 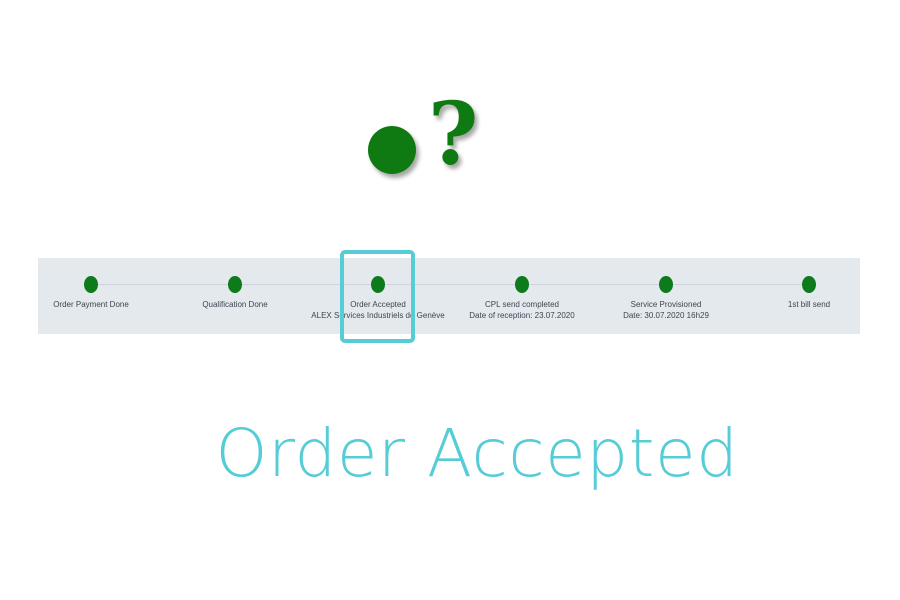 I want to click on question-mark-icon: ?, so click(x=453, y=134).